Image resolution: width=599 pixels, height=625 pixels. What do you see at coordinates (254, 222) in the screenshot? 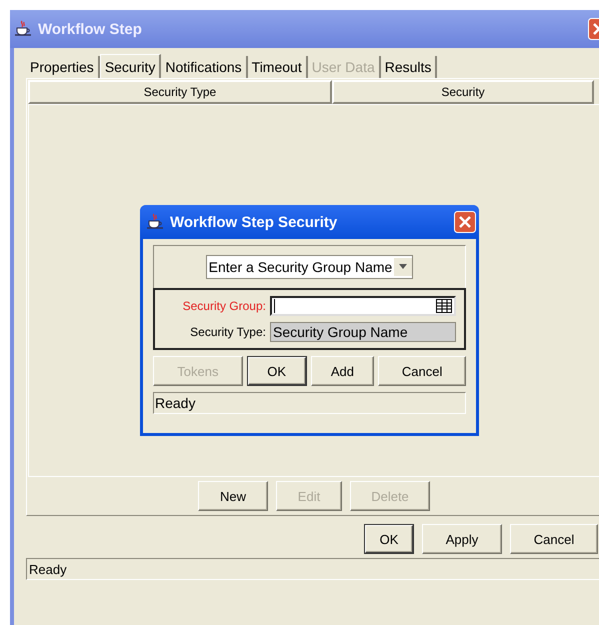
I see `dialog-title: Workflow Step Security` at bounding box center [254, 222].